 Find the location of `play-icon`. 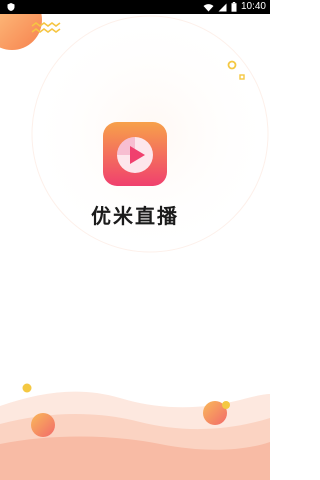

play-icon is located at coordinates (135, 155).